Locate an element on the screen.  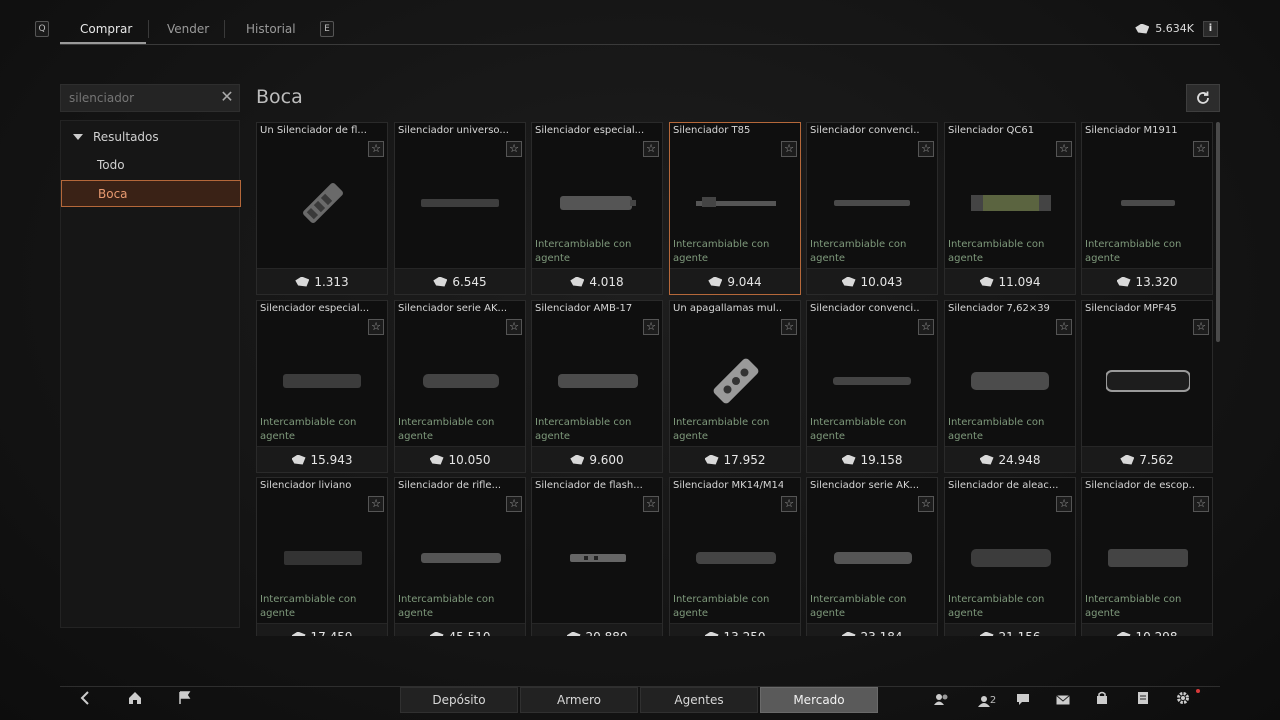
grid-scrollbar is located at coordinates (1218, 232).